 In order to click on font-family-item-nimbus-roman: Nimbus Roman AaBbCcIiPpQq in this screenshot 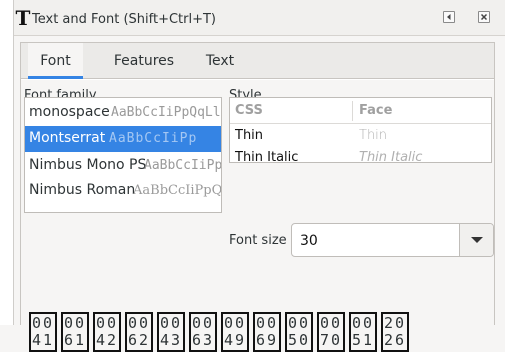, I will do `click(123, 191)`.